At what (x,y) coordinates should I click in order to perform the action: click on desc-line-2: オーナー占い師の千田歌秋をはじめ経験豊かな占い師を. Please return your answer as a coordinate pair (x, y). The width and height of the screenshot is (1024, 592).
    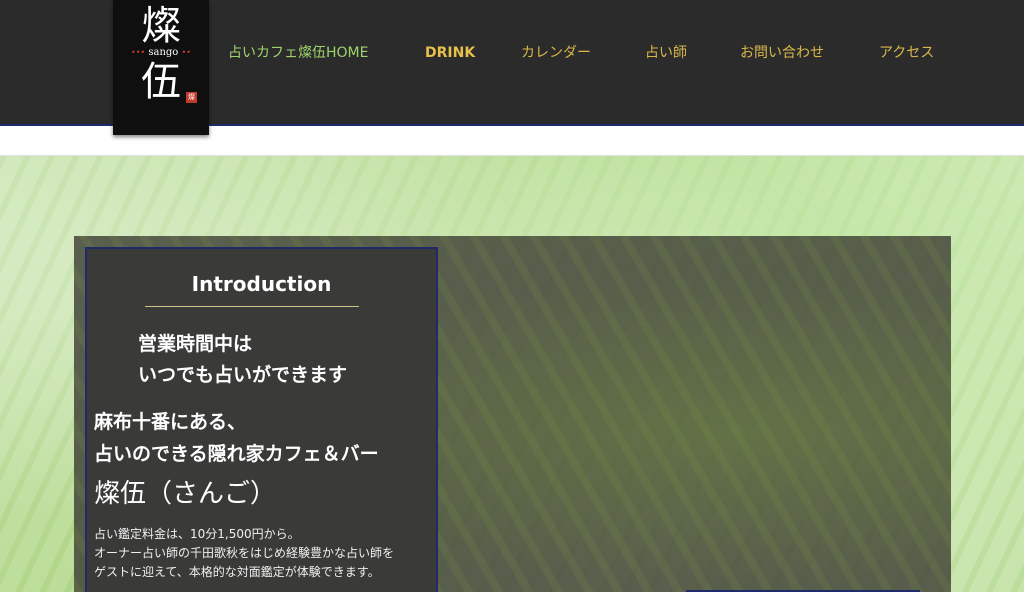
    Looking at the image, I should click on (244, 553).